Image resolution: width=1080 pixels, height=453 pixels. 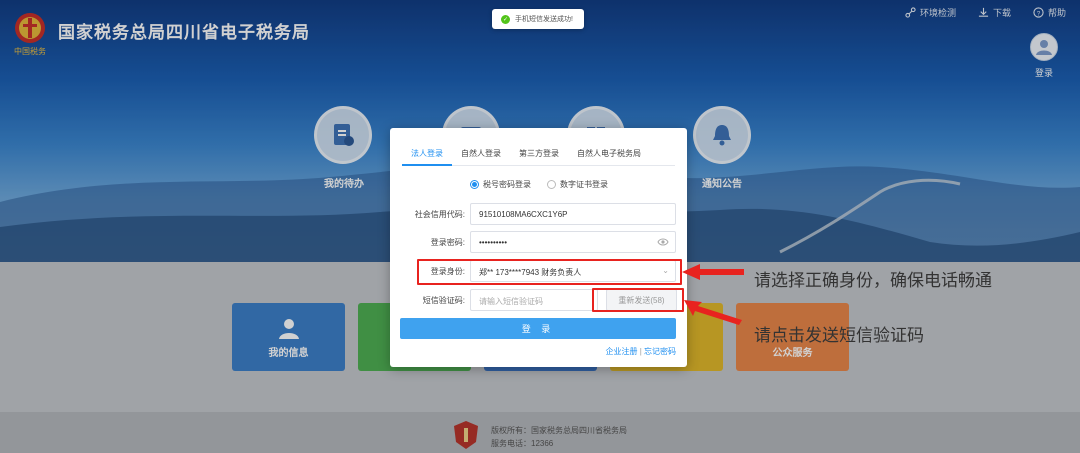 I want to click on annotation-arrows, so click(x=713, y=294).